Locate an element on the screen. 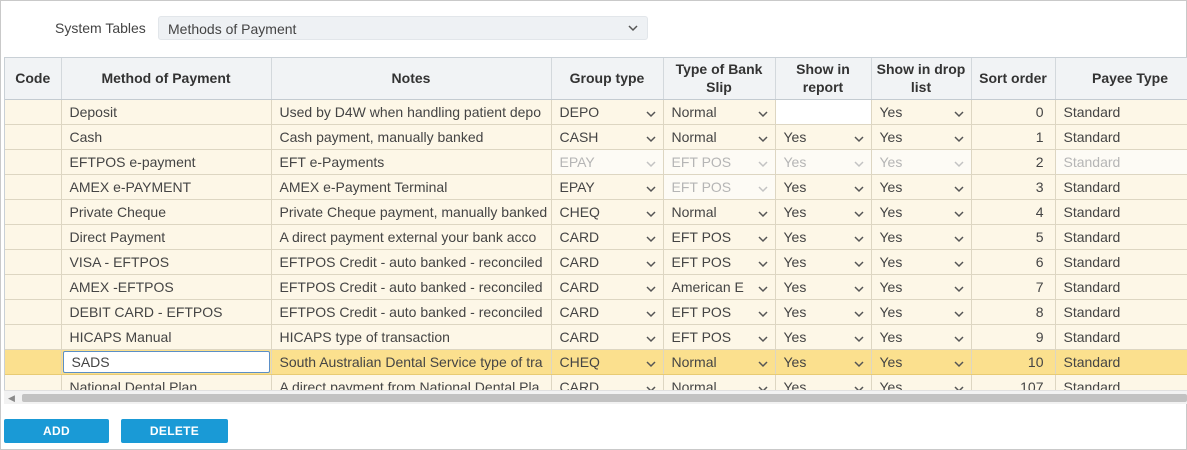 This screenshot has height=450, width=1187. cell-group-type: CASH is located at coordinates (607, 137).